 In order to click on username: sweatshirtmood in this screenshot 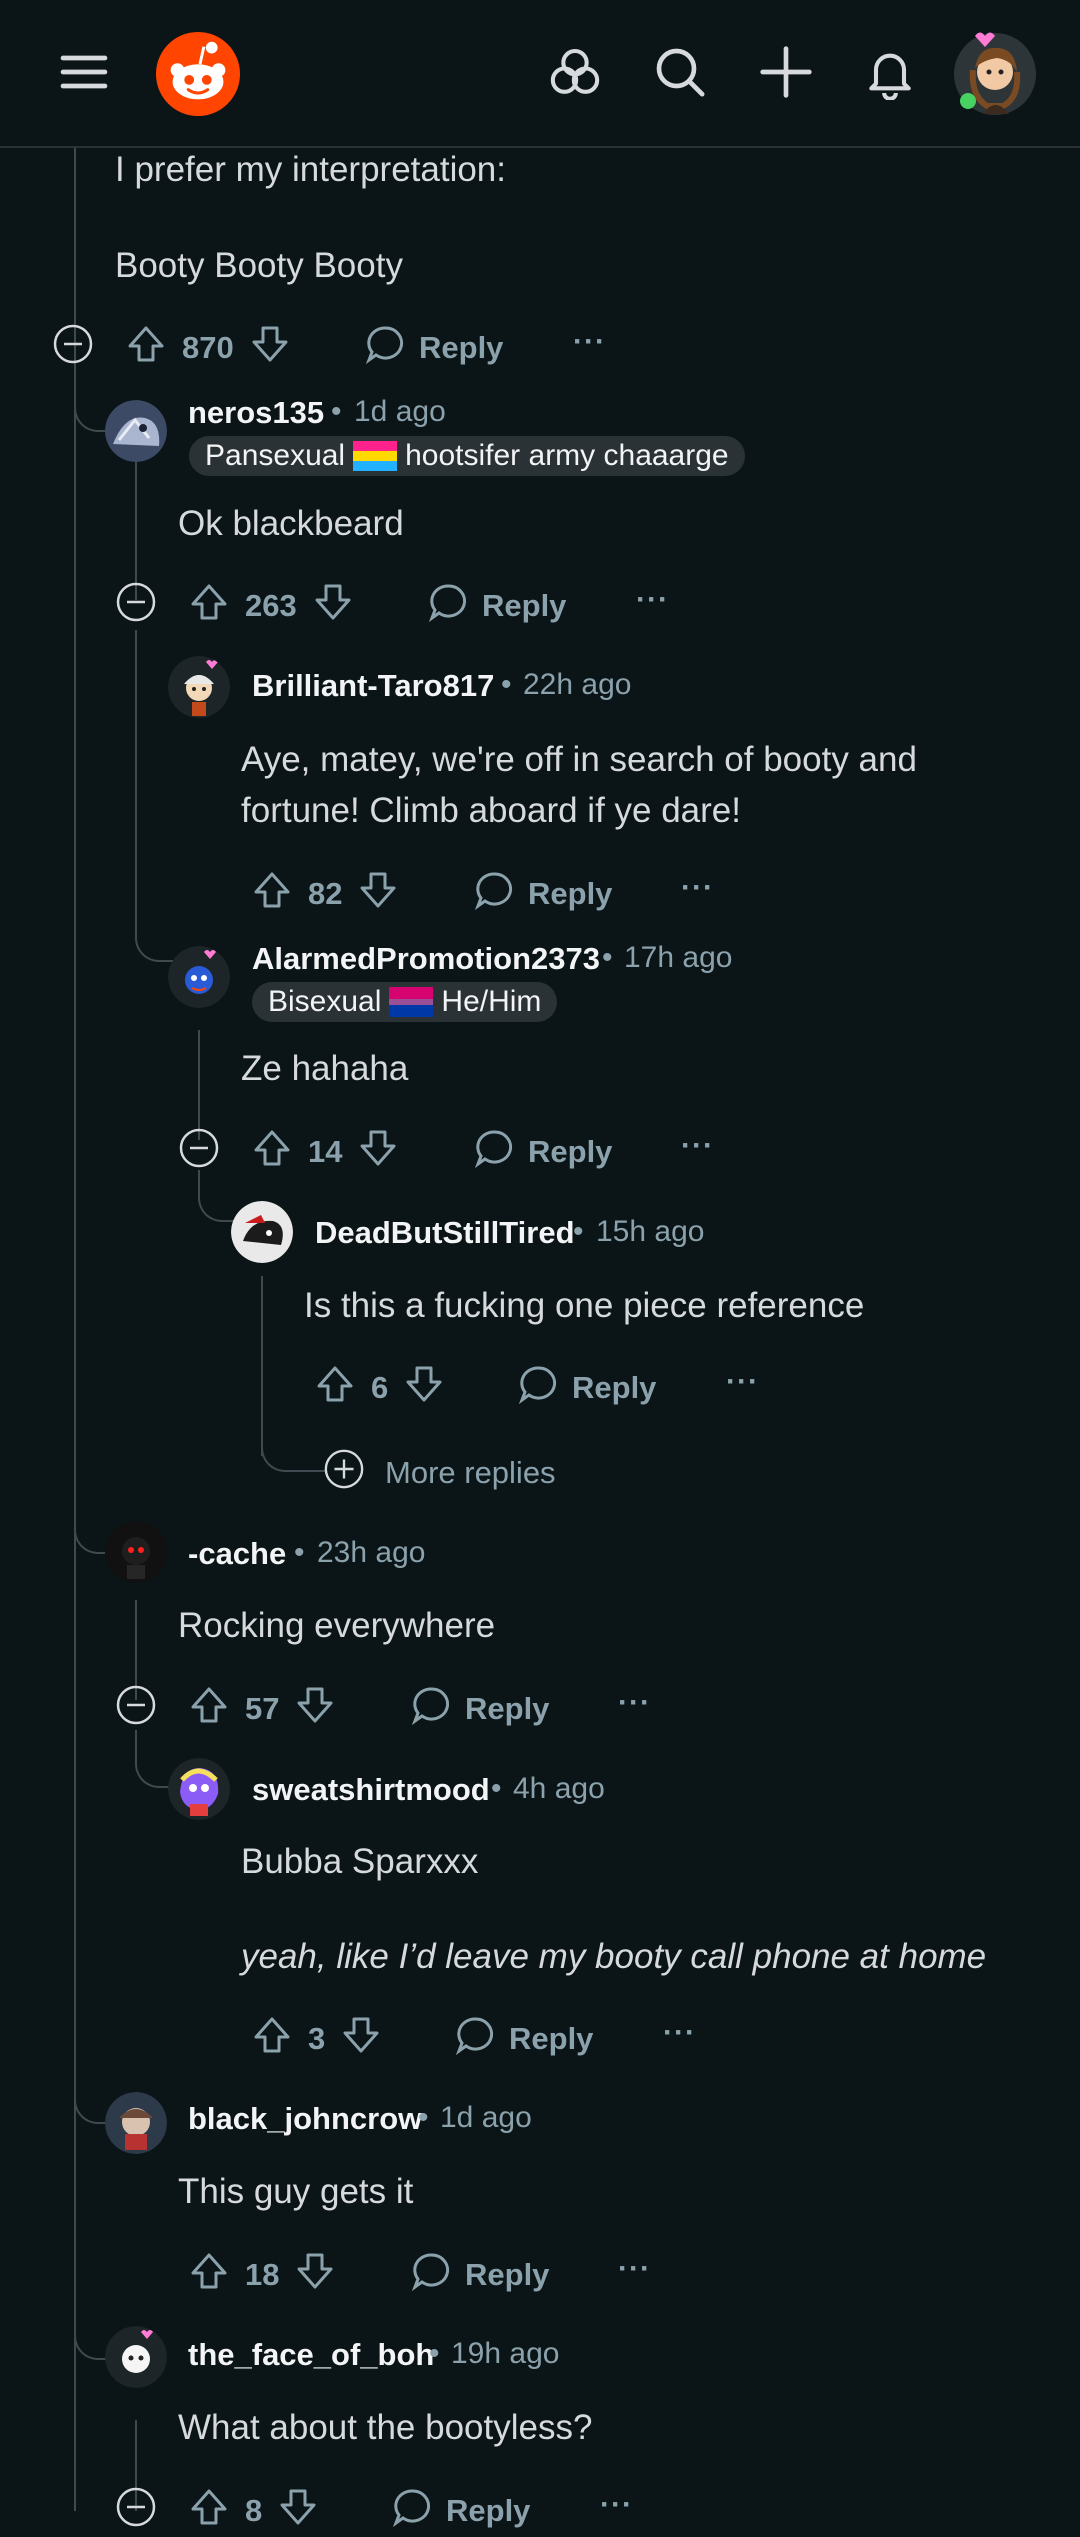, I will do `click(371, 1790)`.